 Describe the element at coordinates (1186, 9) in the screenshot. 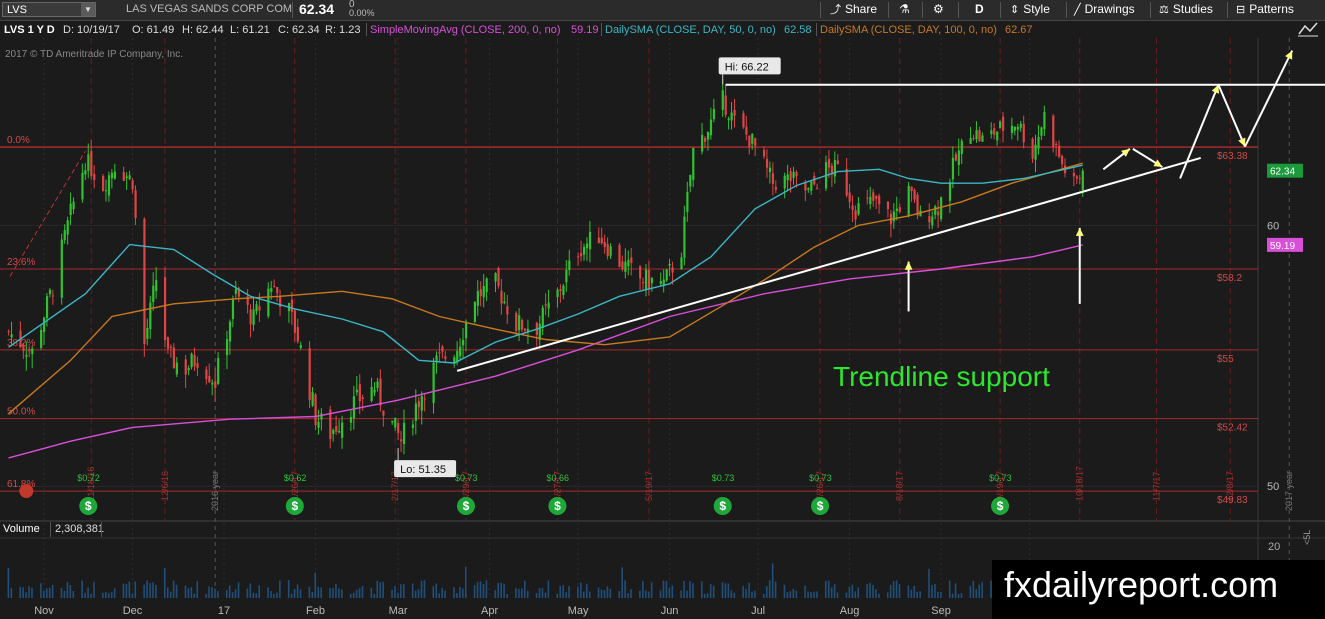

I see `studies-button: ⚖ Studies` at that location.